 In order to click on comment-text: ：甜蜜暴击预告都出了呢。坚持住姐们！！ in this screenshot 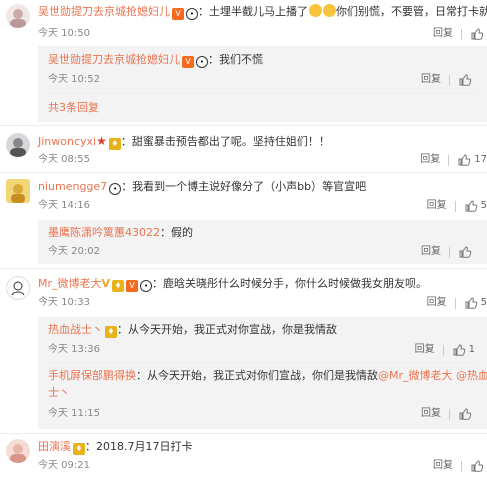, I will do `click(225, 141)`.